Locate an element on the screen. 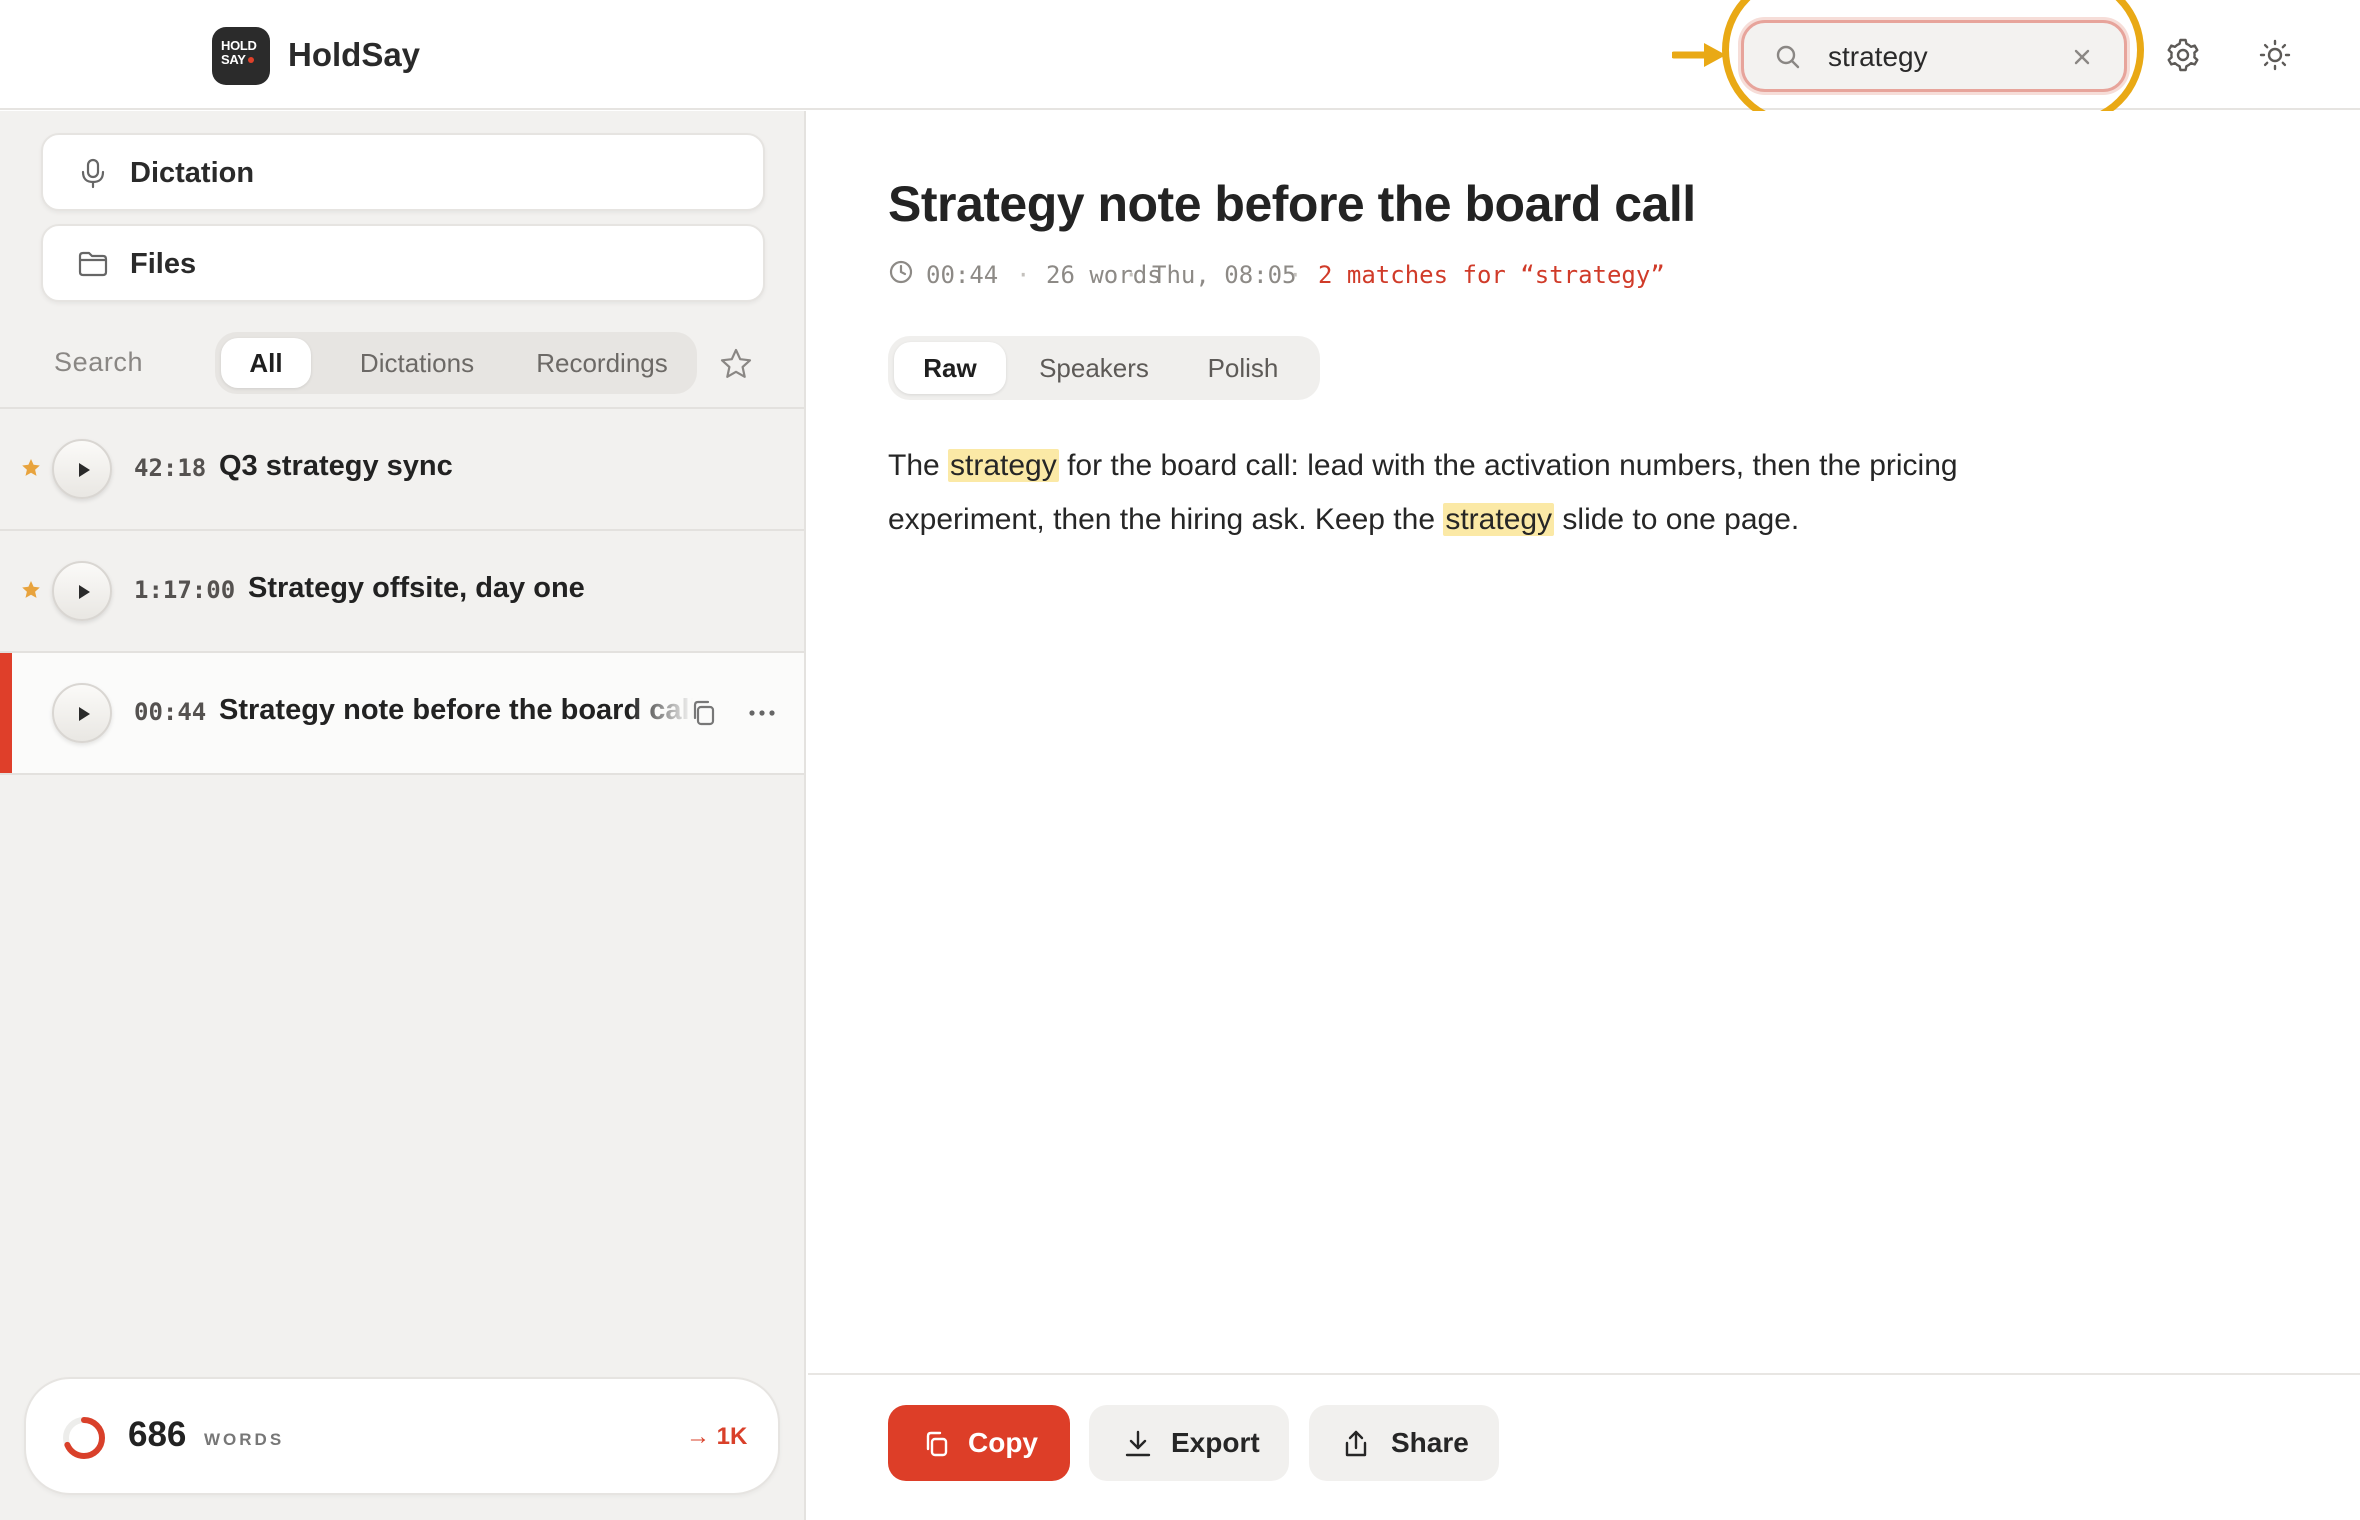  action-bar: Copy Export Share is located at coordinates (1584, 1446).